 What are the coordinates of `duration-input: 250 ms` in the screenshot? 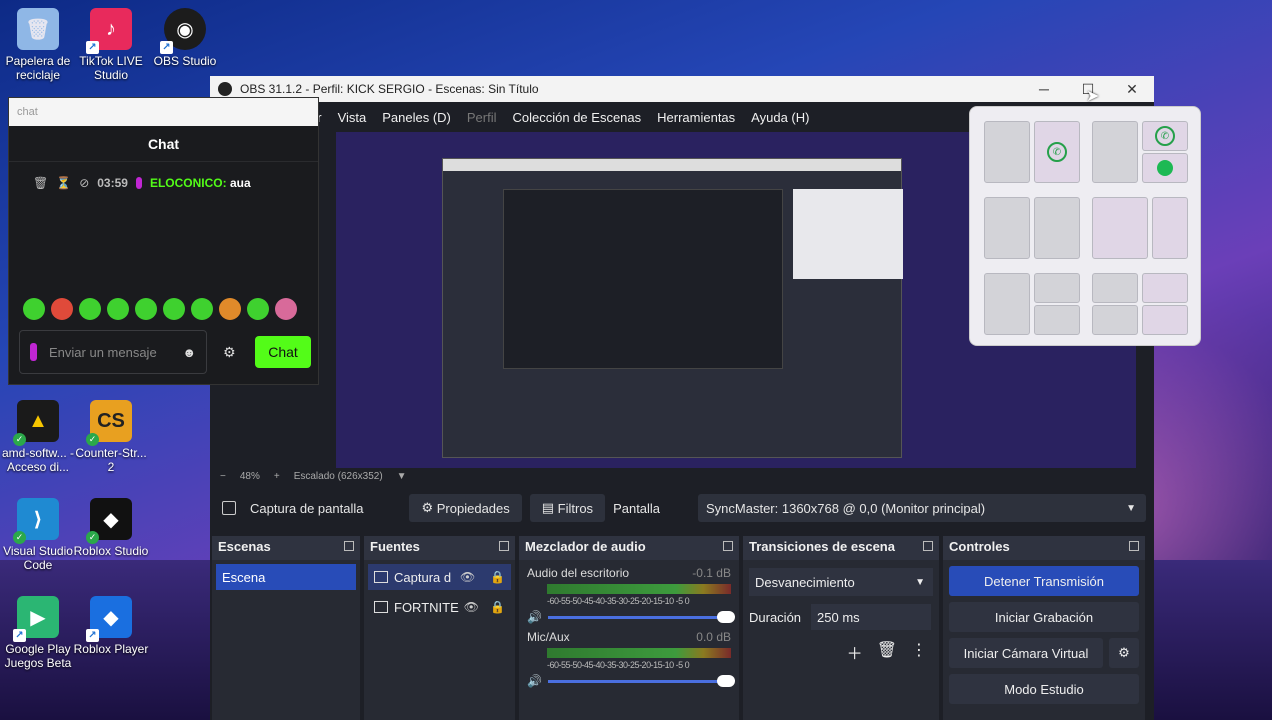 It's located at (871, 617).